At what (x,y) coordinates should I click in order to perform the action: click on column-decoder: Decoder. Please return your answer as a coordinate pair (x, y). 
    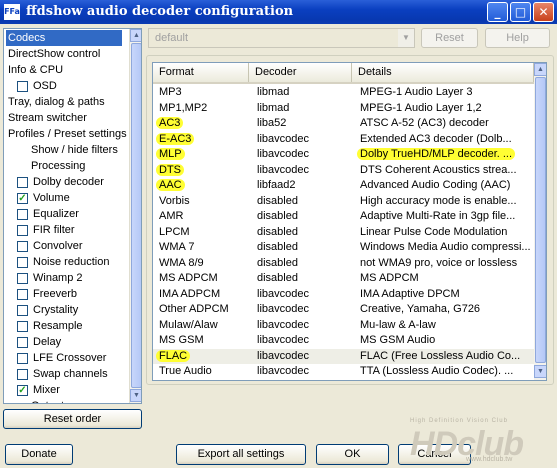
    Looking at the image, I should click on (300, 72).